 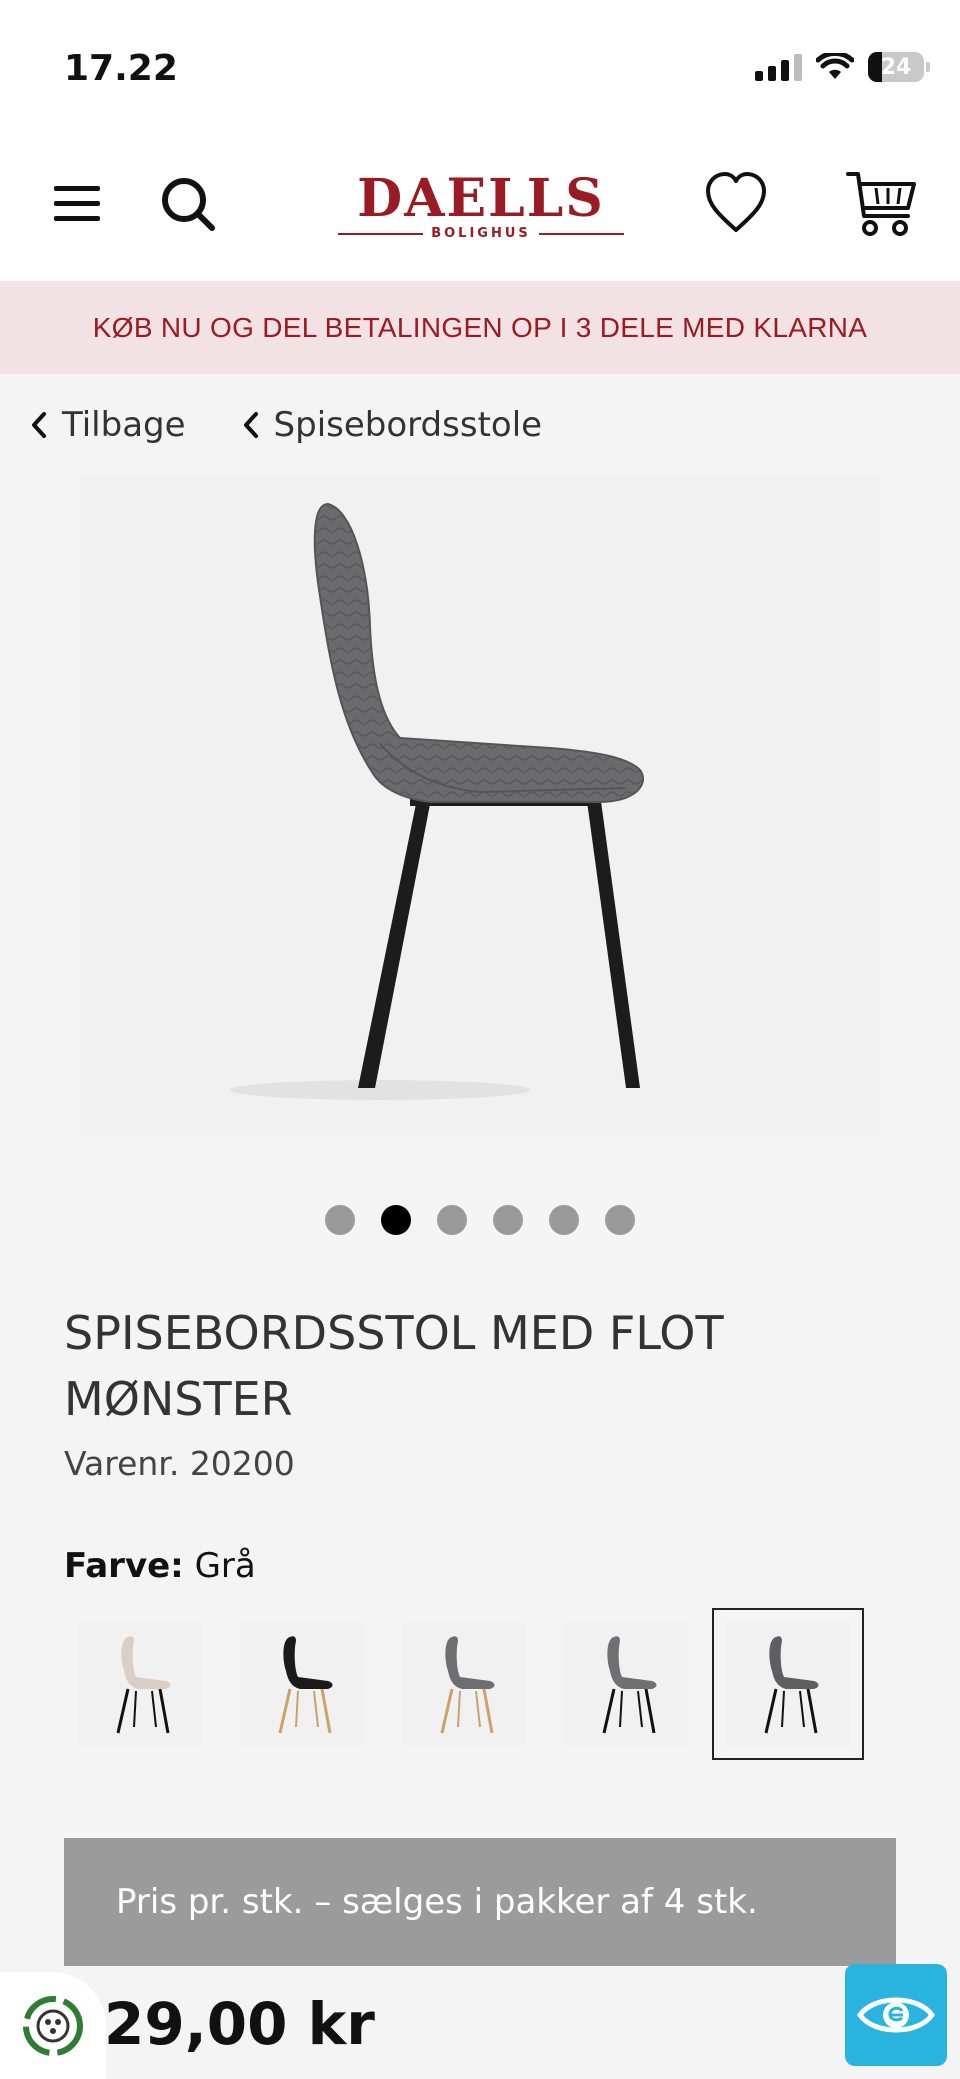 I want to click on menu-icon, so click(x=77, y=204).